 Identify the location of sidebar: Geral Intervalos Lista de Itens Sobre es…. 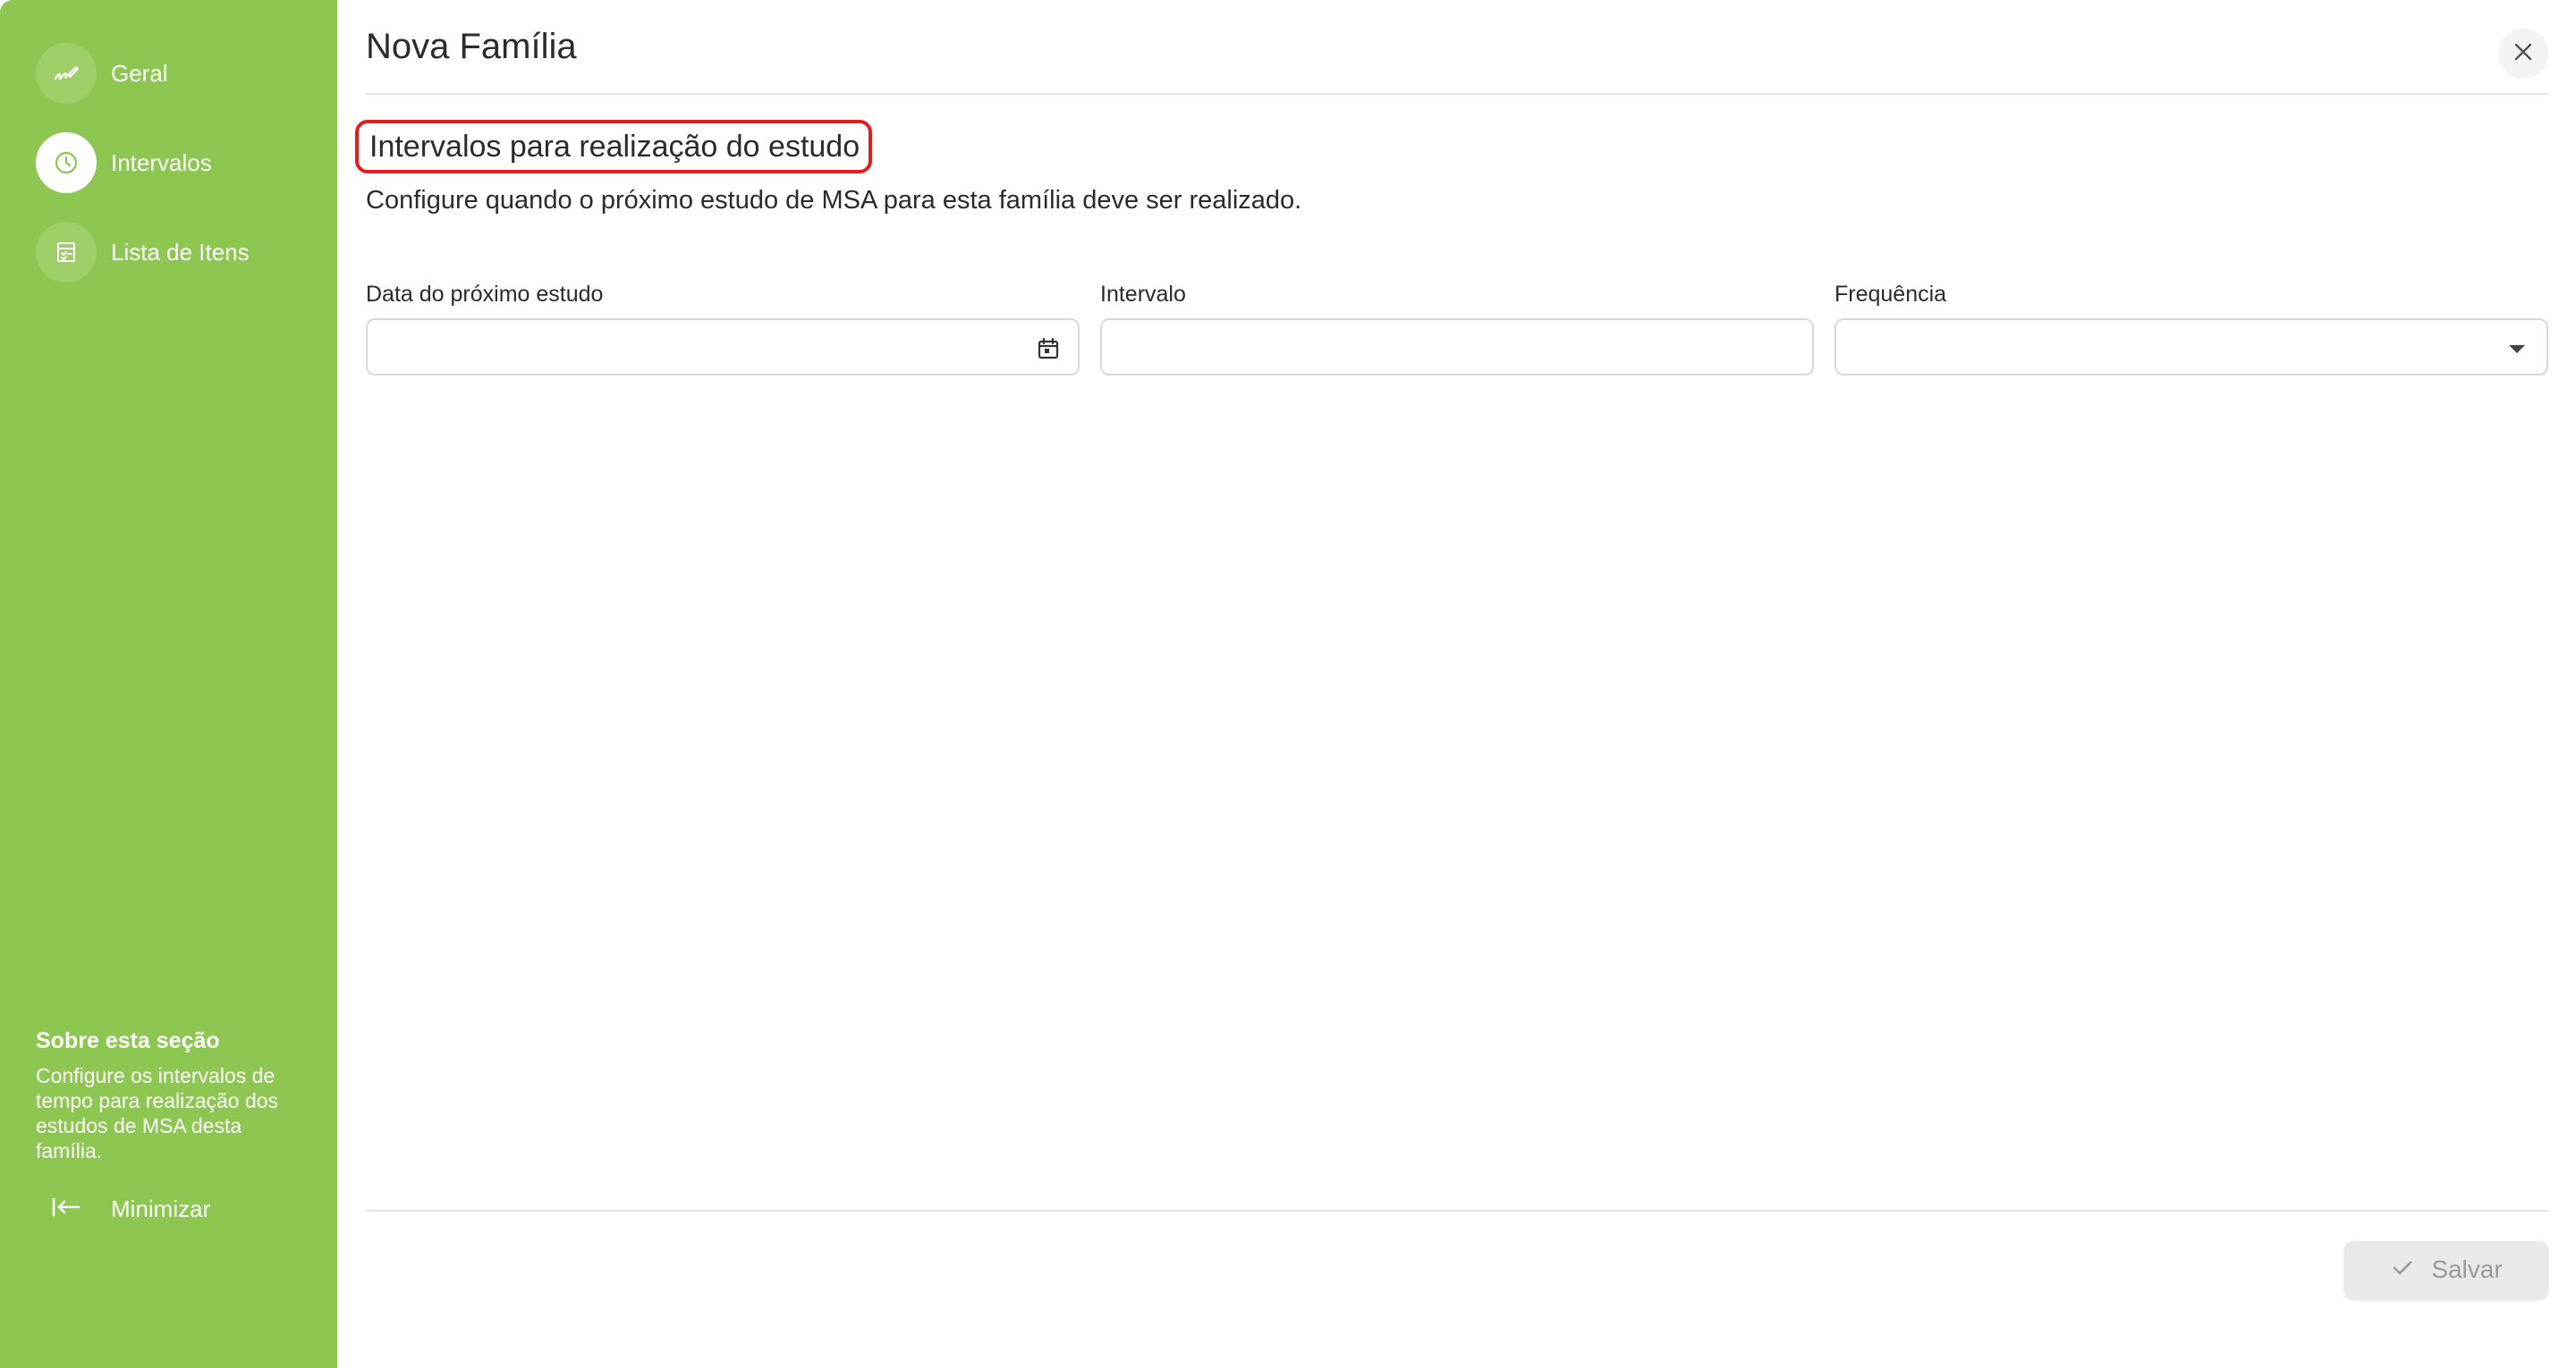
(168, 684).